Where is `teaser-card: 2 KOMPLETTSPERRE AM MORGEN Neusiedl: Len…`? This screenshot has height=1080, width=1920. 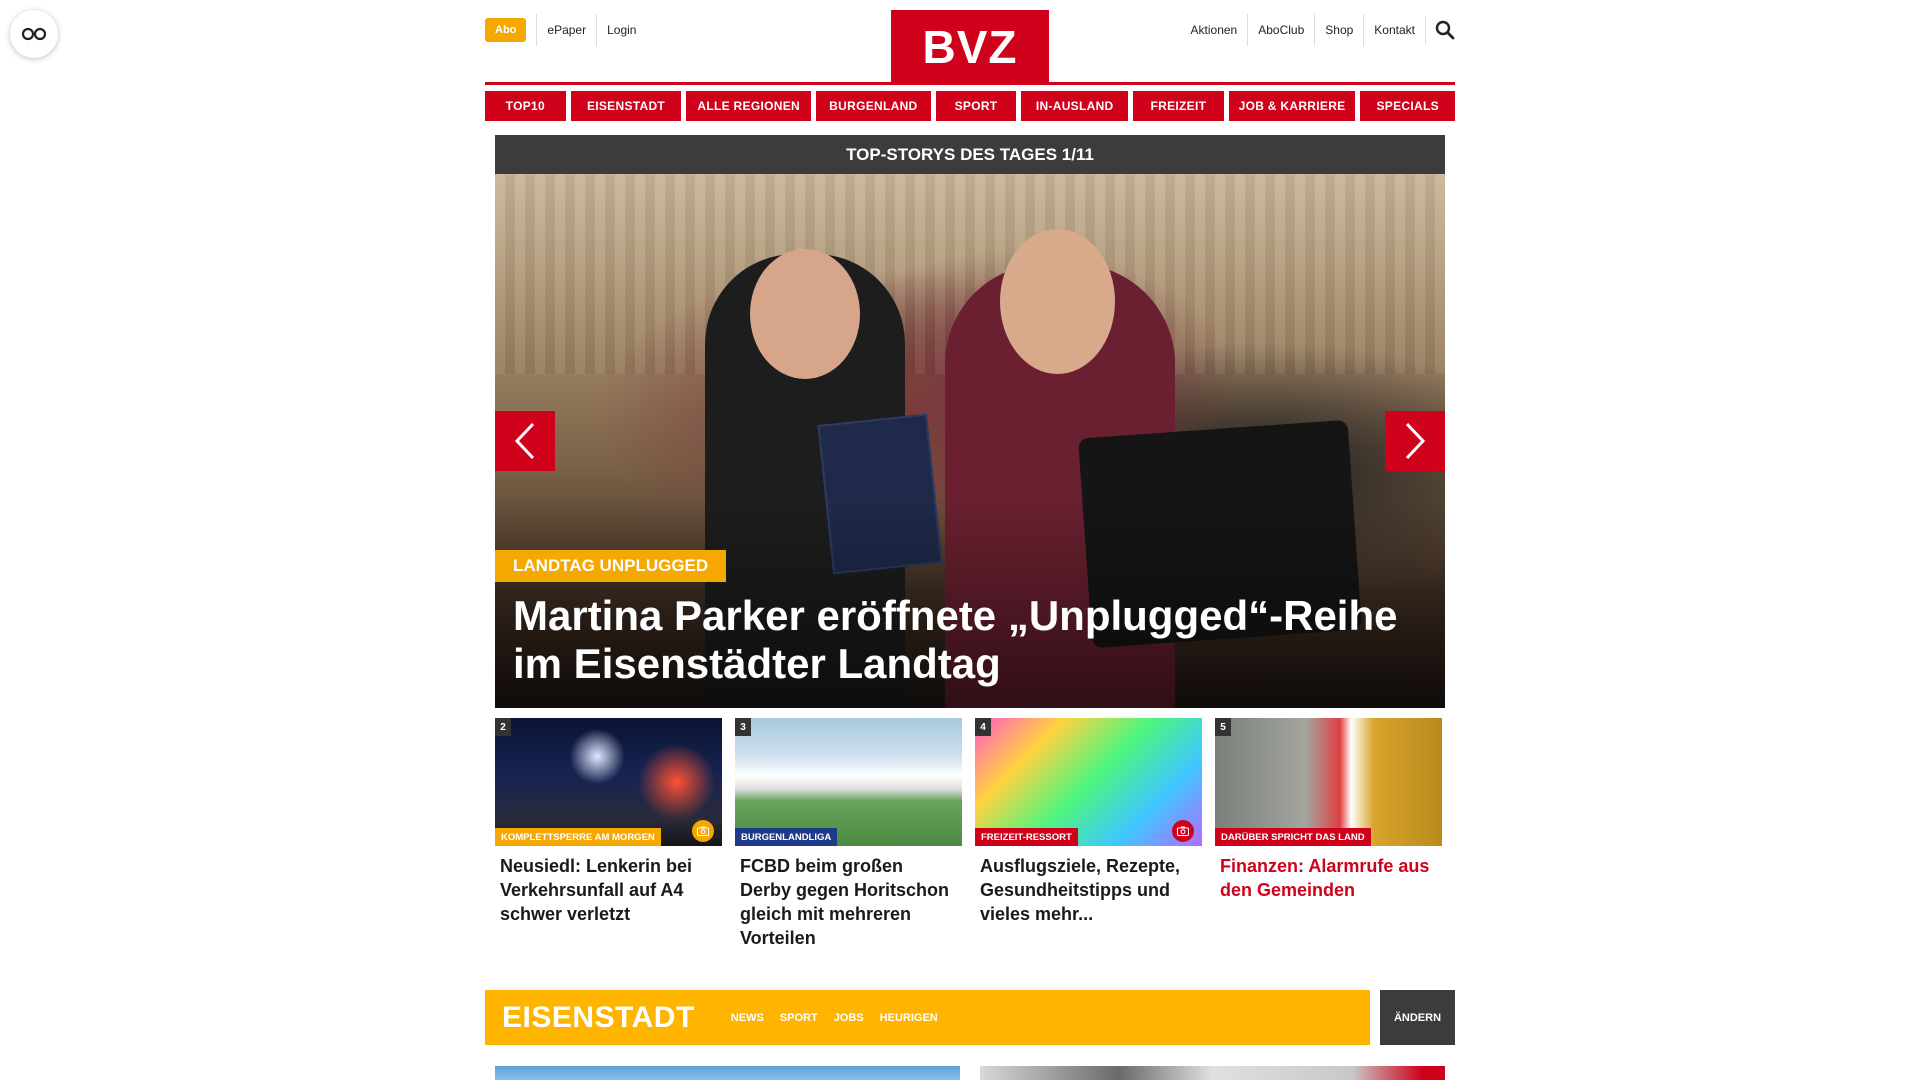
teaser-card: 2 KOMPLETTSPERRE AM MORGEN Neusiedl: Len… is located at coordinates (608, 834).